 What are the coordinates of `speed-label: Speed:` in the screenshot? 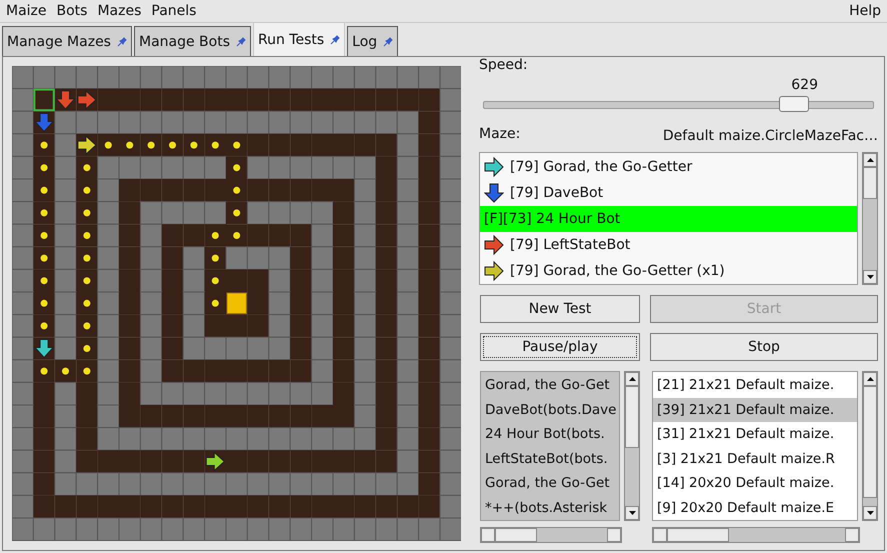 It's located at (504, 66).